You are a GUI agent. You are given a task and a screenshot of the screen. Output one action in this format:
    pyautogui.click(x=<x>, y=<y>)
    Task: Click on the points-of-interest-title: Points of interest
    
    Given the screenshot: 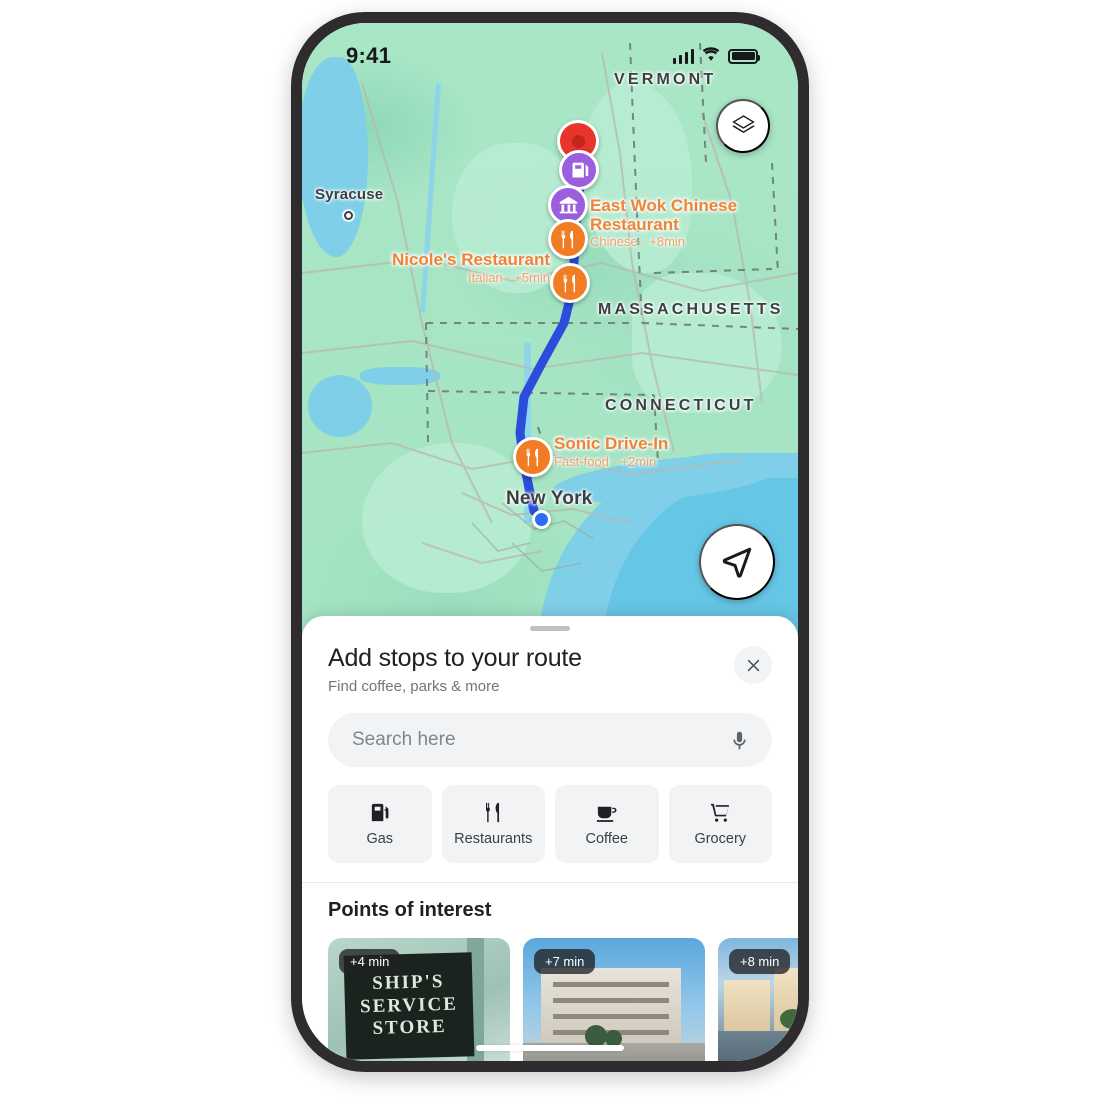 What is the action you would take?
    pyautogui.click(x=410, y=910)
    